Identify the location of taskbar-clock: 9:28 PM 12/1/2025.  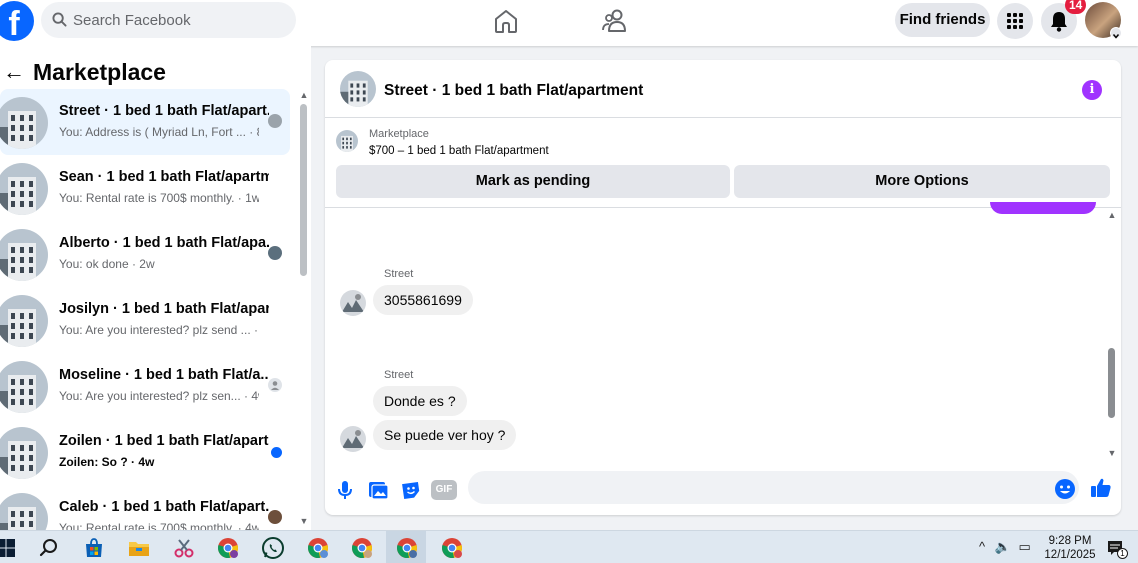
(1070, 548).